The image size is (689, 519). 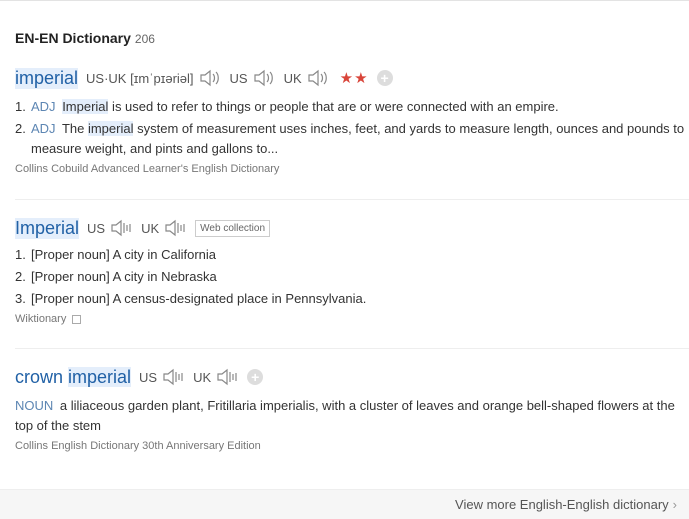 What do you see at coordinates (210, 78) in the screenshot?
I see `speaker-icon` at bounding box center [210, 78].